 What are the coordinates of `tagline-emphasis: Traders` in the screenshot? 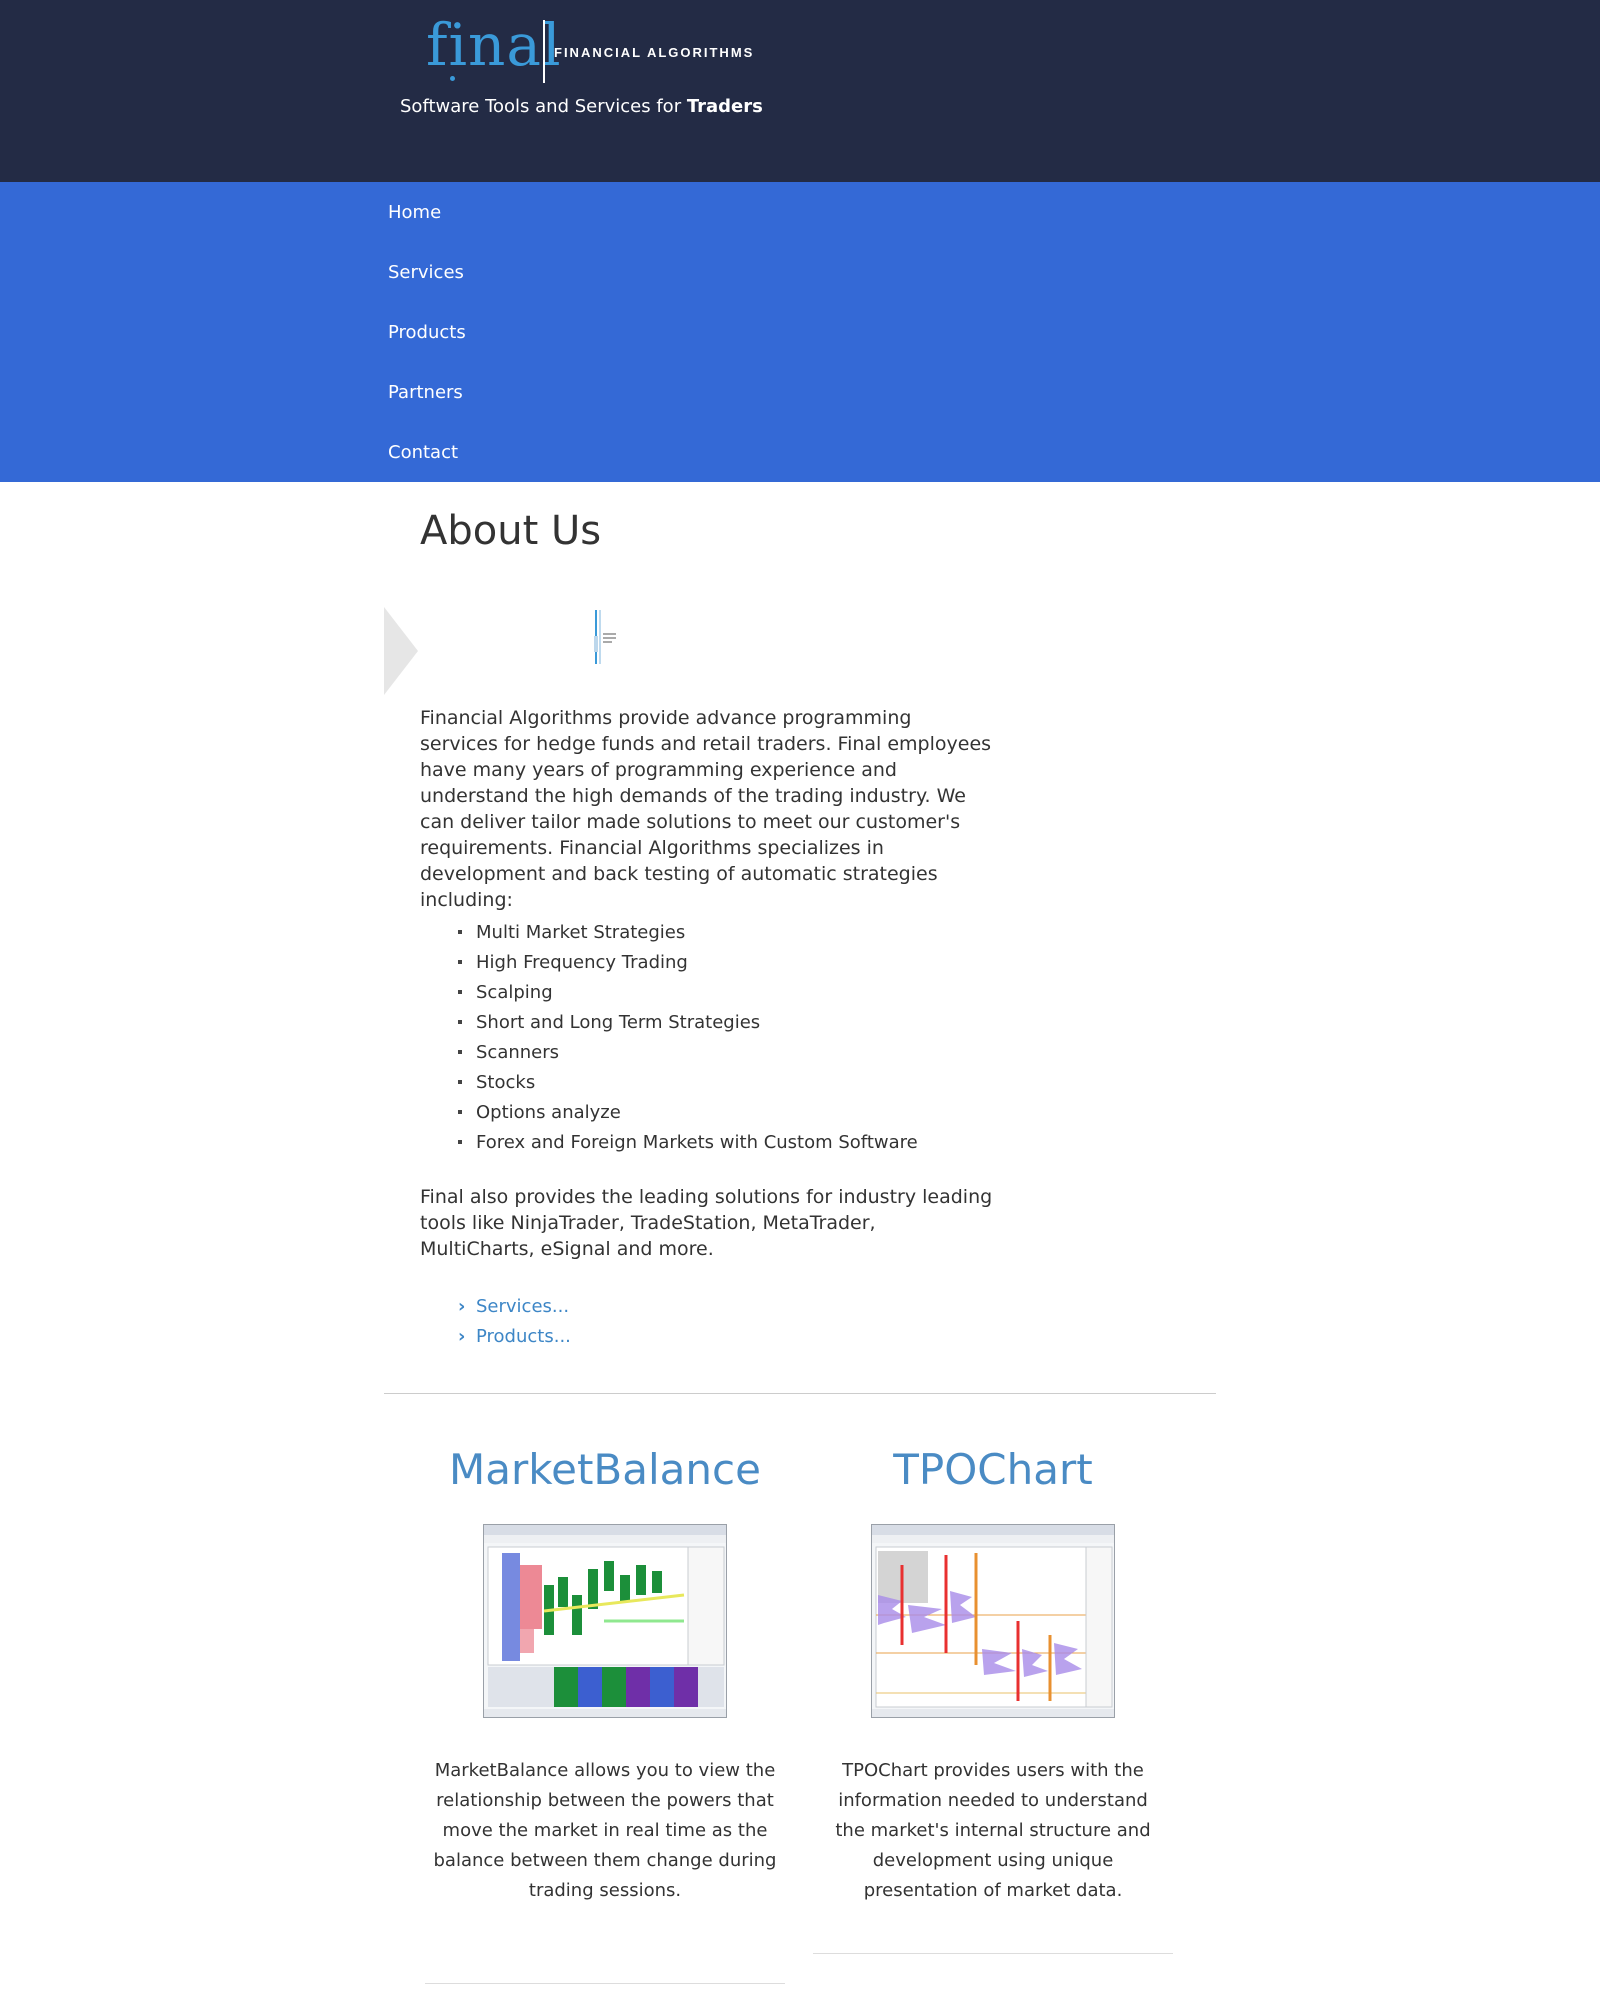 It's located at (724, 106).